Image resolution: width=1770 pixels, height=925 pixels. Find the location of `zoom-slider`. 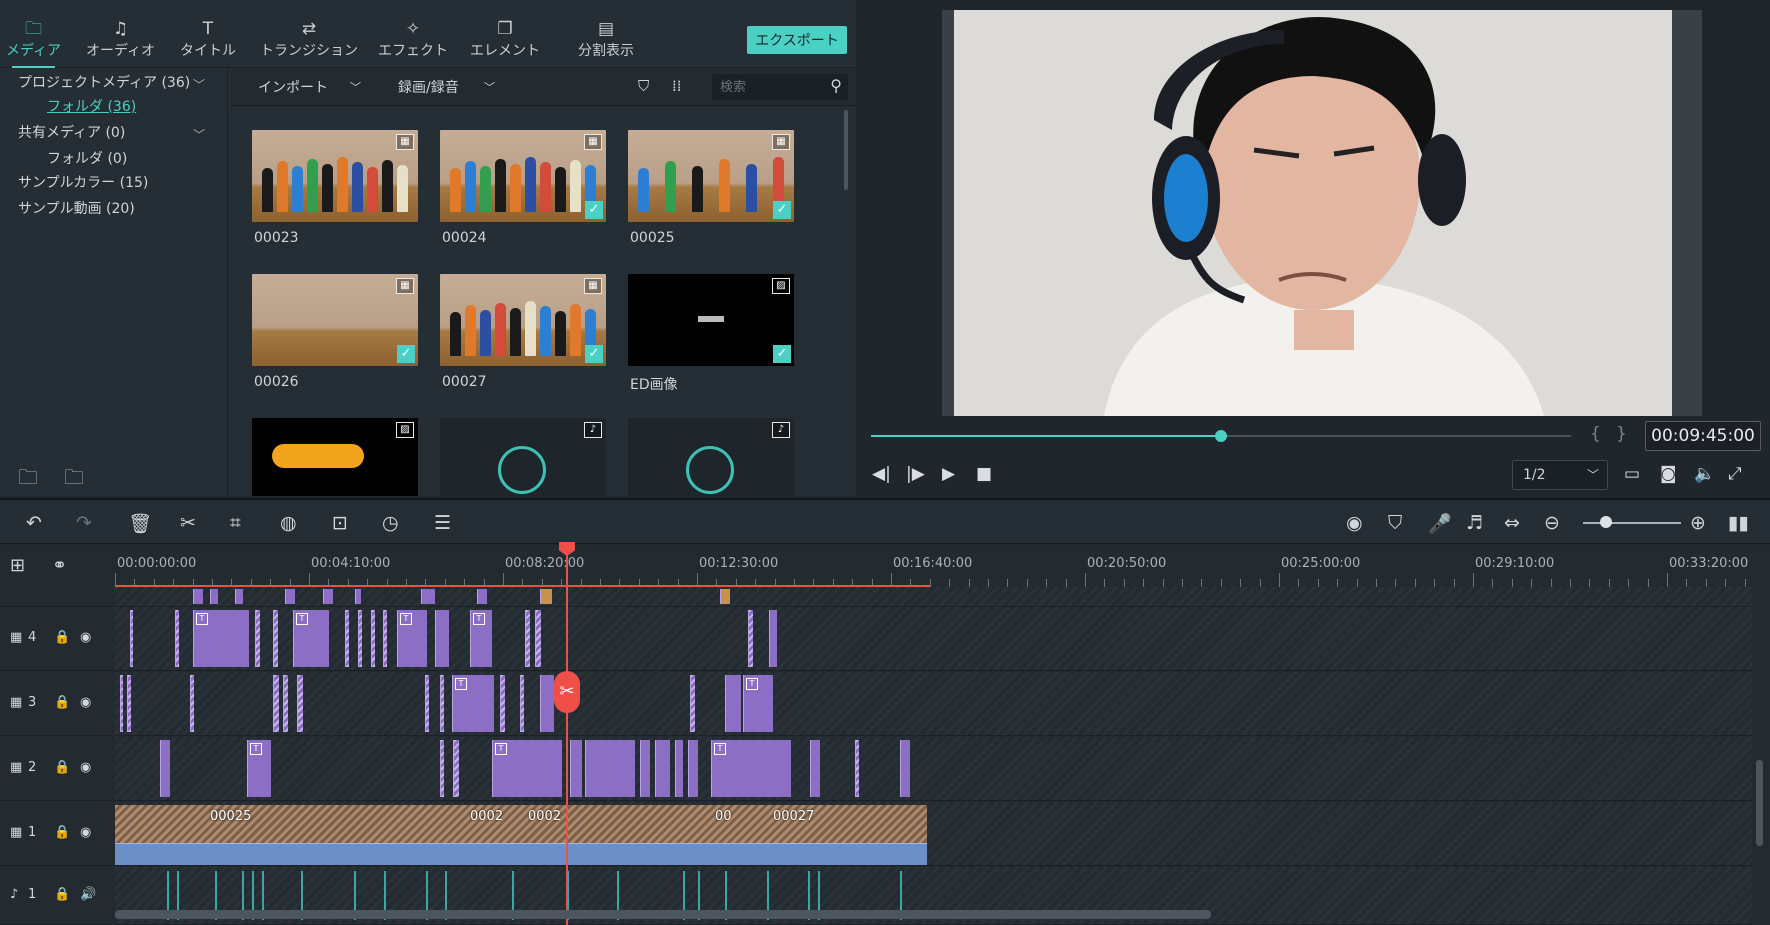

zoom-slider is located at coordinates (1632, 523).